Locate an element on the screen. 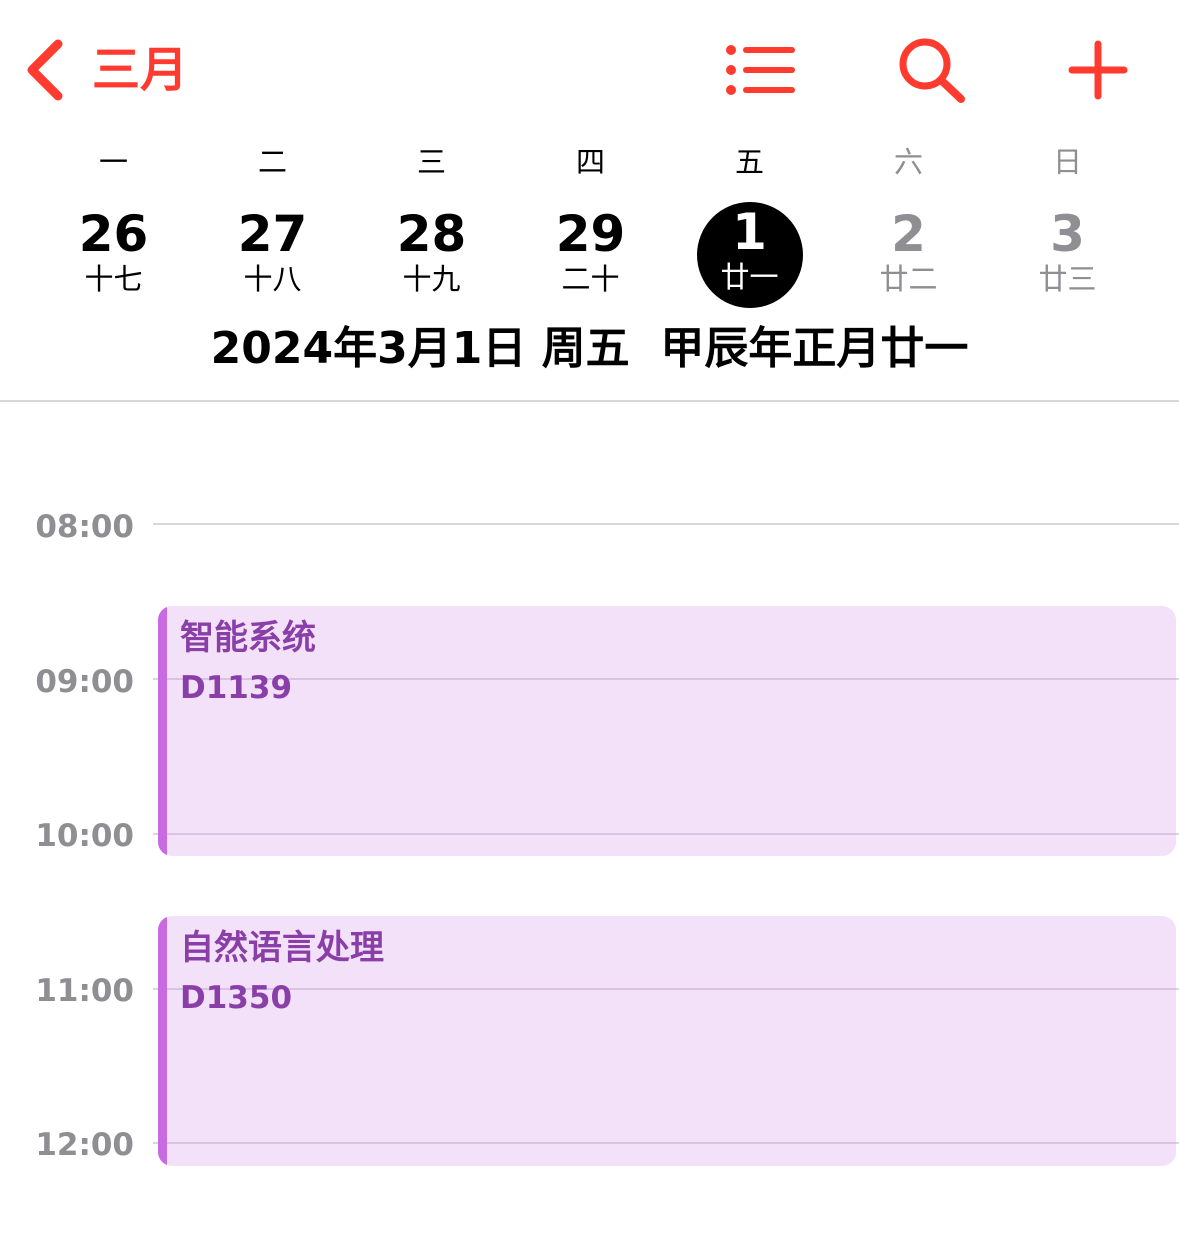  weekday-label: 五 is located at coordinates (749, 162).